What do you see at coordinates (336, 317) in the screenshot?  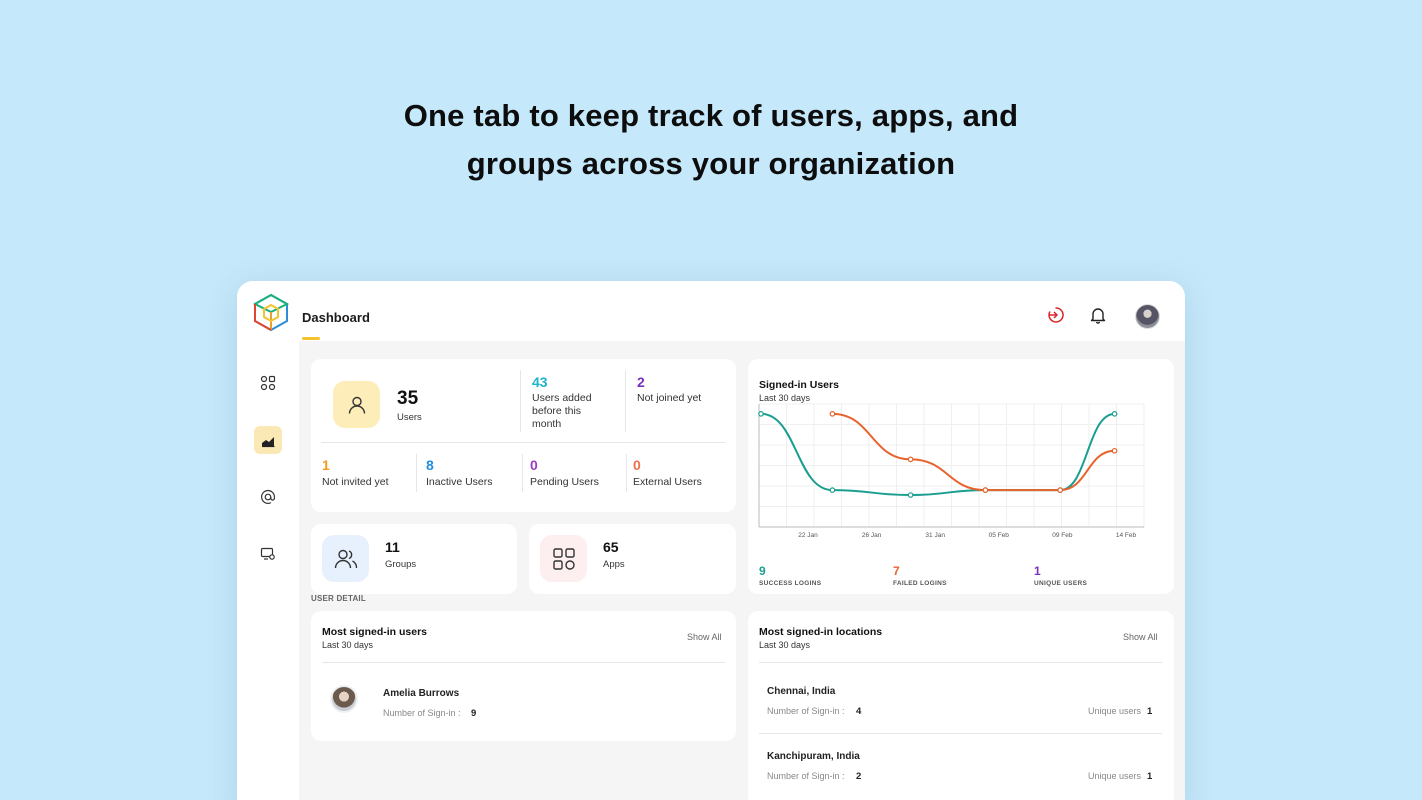 I see `tab-dashboard: Dashboard` at bounding box center [336, 317].